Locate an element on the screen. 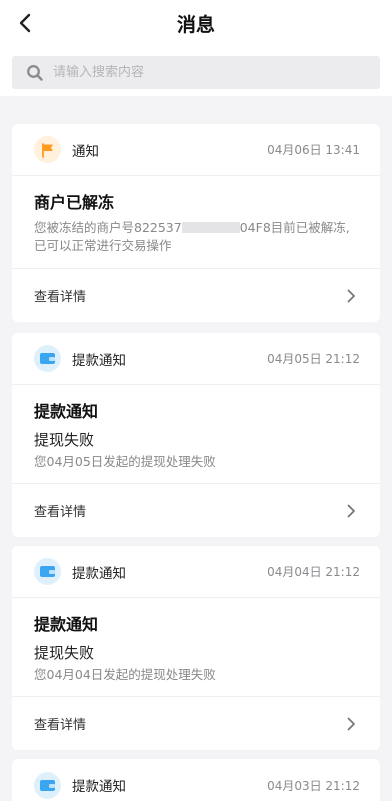 The height and width of the screenshot is (801, 392). flag-icon is located at coordinates (47, 149).